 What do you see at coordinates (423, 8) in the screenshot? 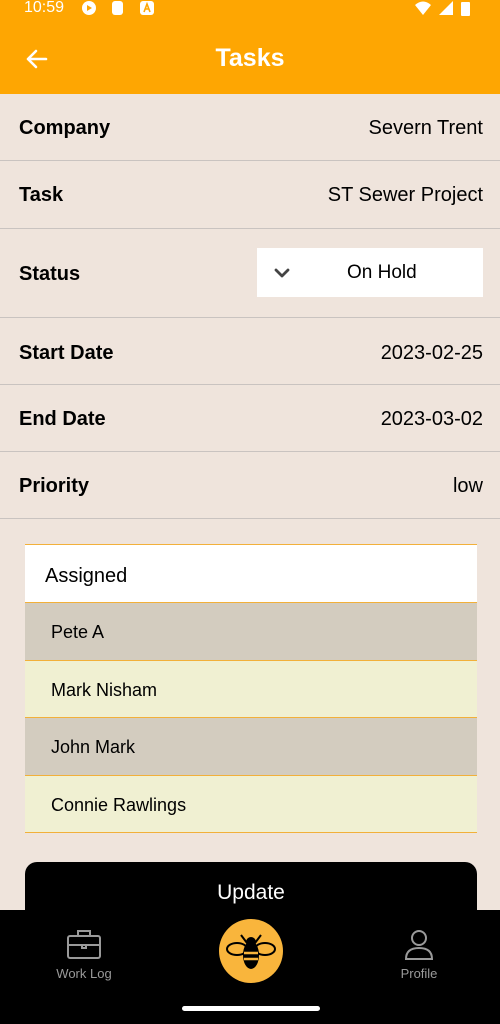
I see `wifi-icon` at bounding box center [423, 8].